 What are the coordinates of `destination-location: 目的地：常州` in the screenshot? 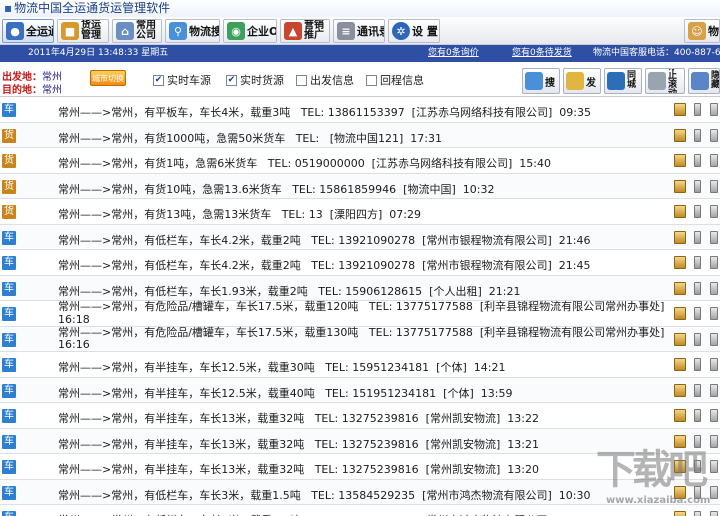 It's located at (32, 88).